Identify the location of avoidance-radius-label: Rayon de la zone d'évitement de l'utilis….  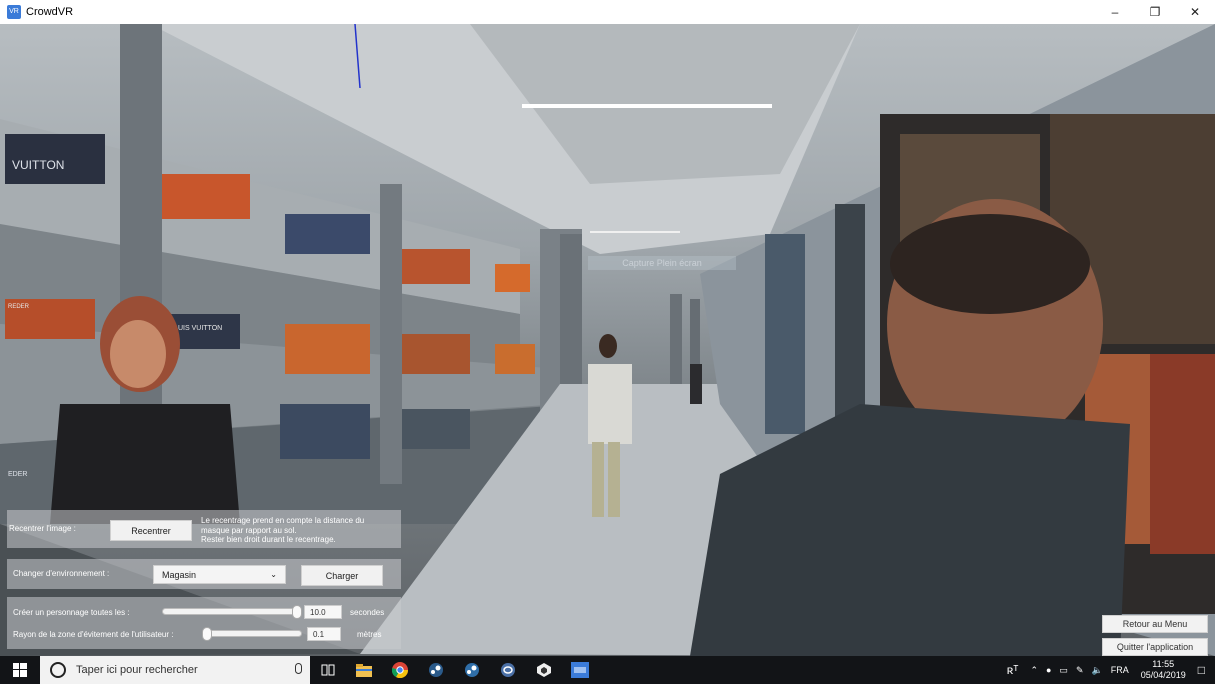
(93, 634).